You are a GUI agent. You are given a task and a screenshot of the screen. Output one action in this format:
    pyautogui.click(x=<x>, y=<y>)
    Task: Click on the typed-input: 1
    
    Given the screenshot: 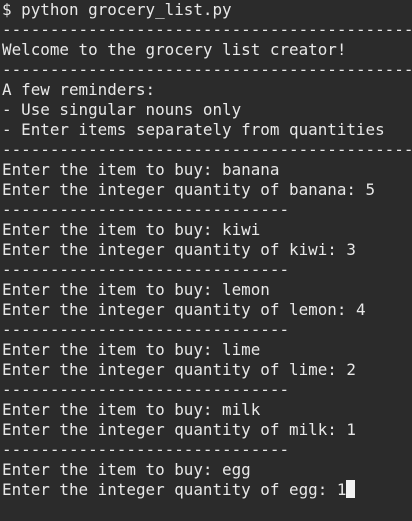 What is the action you would take?
    pyautogui.click(x=342, y=489)
    